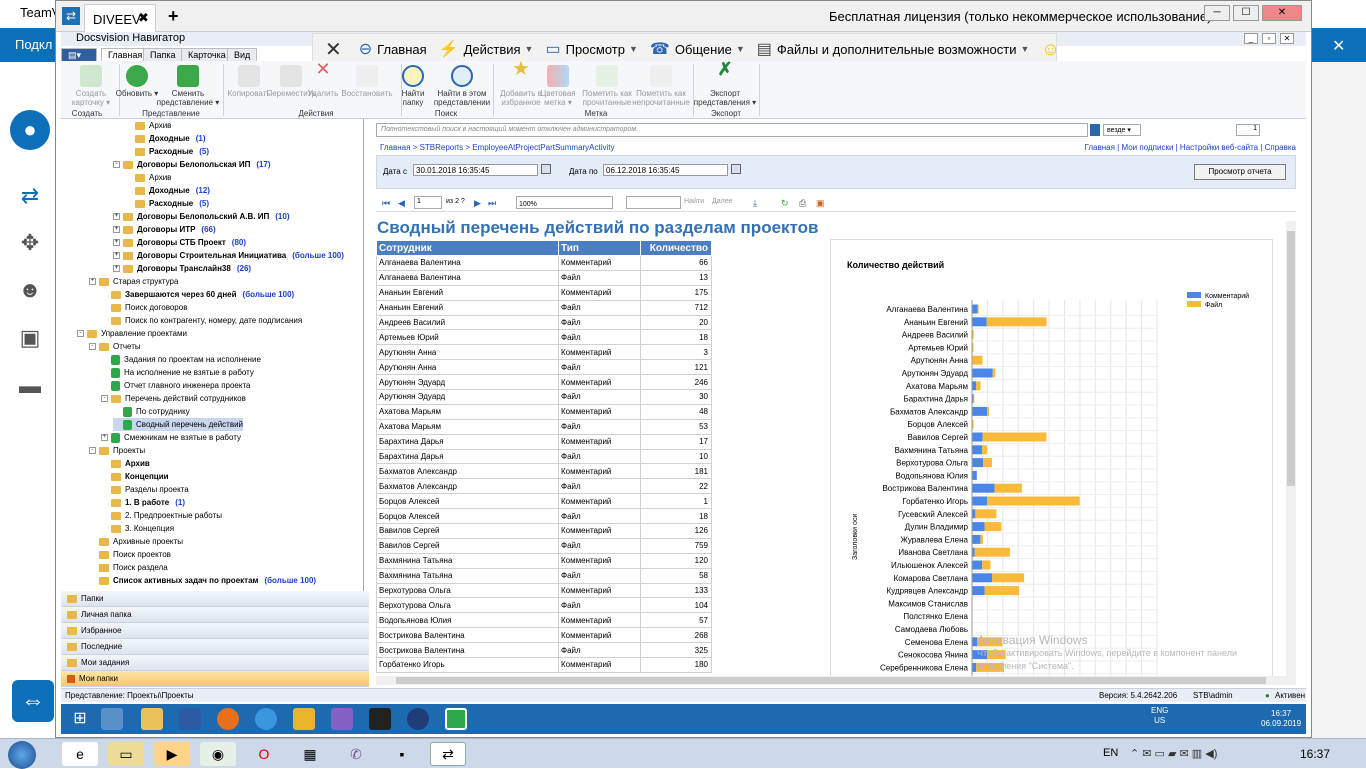 This screenshot has width=1366, height=769. Describe the element at coordinates (380, 719) in the screenshot. I see `cmd-icon` at that location.